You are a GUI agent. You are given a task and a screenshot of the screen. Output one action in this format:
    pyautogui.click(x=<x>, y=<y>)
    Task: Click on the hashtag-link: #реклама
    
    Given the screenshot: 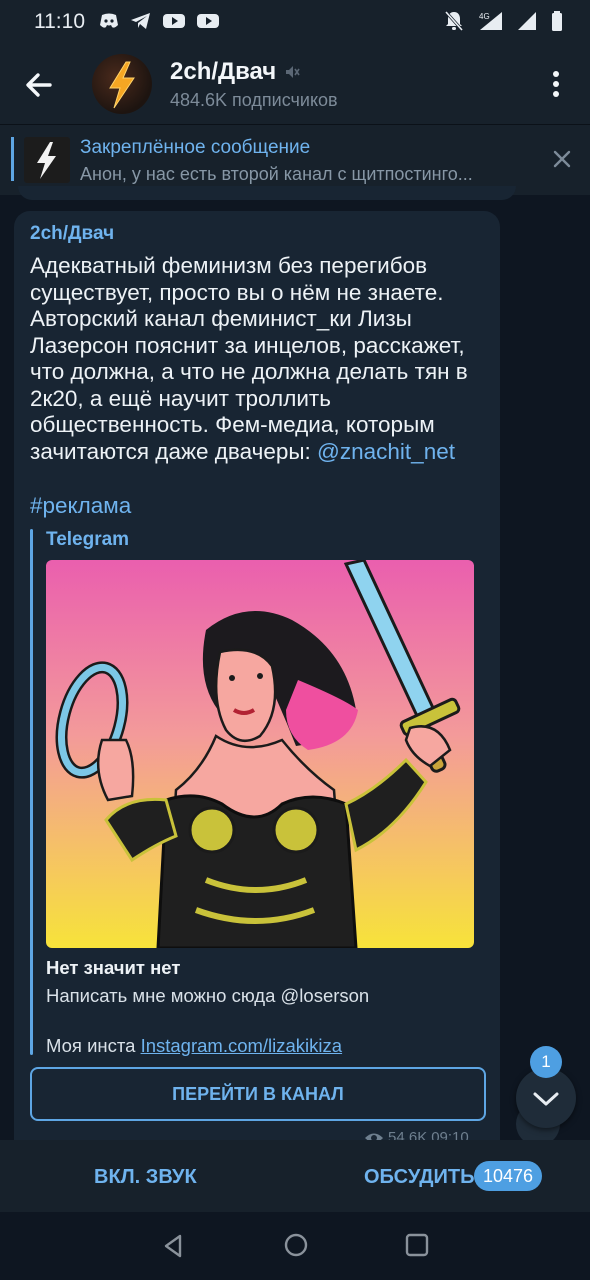 What is the action you would take?
    pyautogui.click(x=80, y=506)
    